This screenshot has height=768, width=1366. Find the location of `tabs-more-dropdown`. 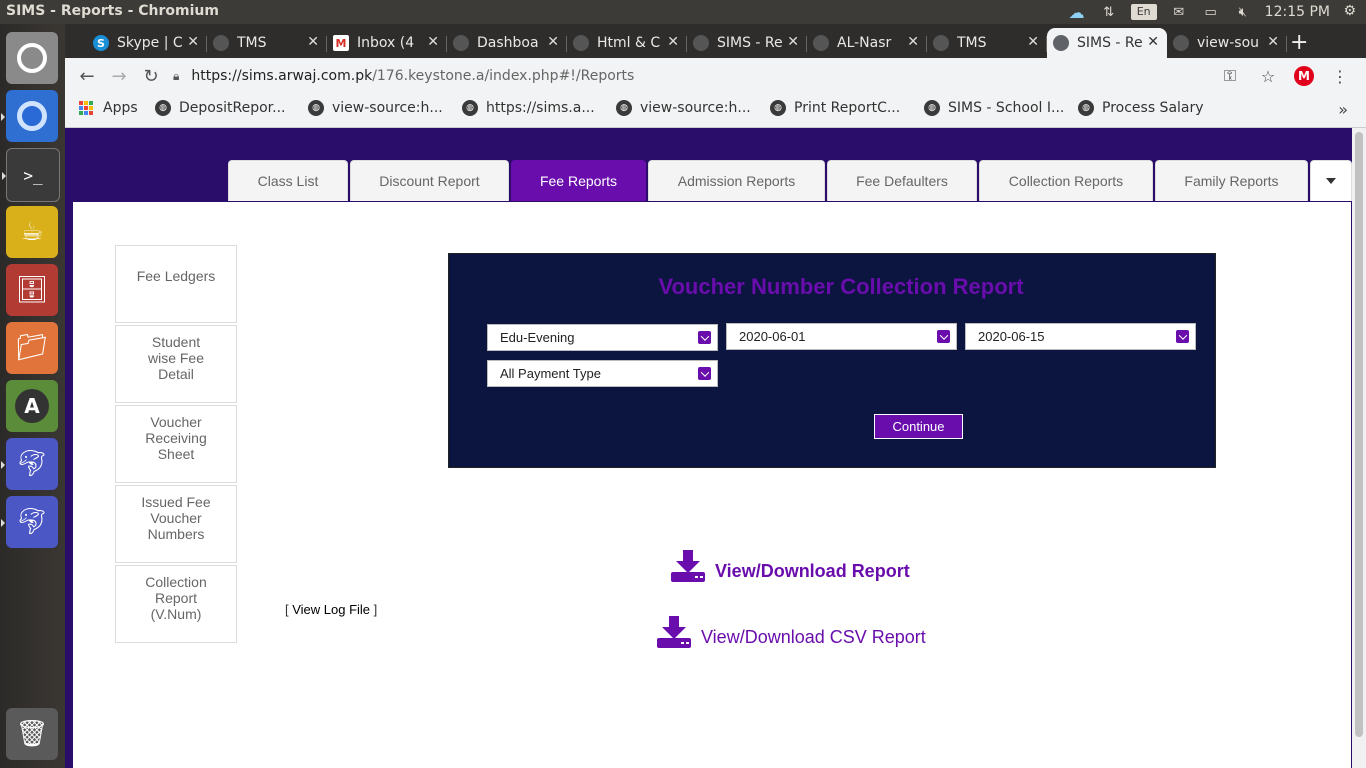

tabs-more-dropdown is located at coordinates (1331, 180).